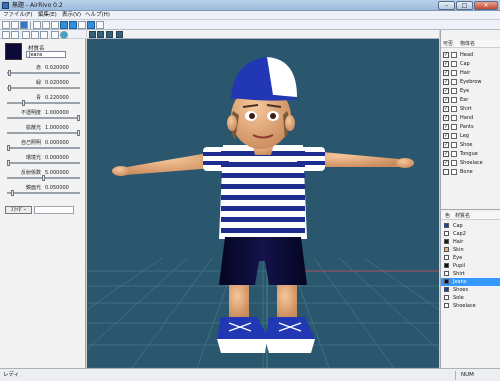 The width and height of the screenshot is (500, 381). I want to click on rotate-icon, so click(15, 35).